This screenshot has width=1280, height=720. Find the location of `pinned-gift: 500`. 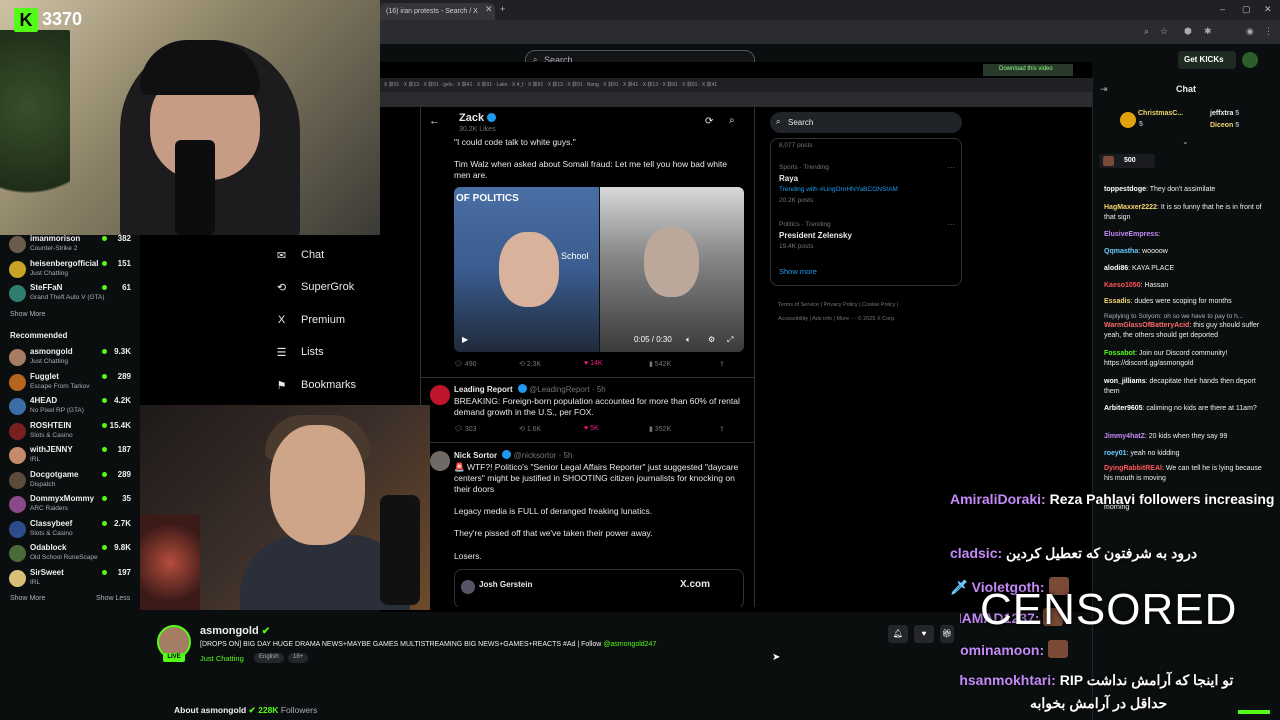

pinned-gift: 500 is located at coordinates (1127, 161).